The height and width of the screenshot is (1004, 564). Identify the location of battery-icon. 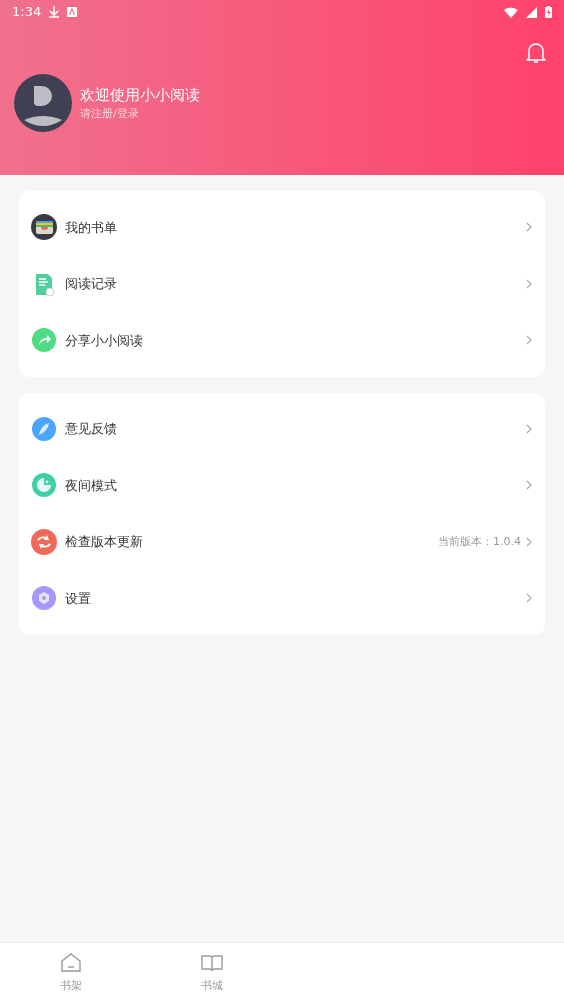
(548, 12).